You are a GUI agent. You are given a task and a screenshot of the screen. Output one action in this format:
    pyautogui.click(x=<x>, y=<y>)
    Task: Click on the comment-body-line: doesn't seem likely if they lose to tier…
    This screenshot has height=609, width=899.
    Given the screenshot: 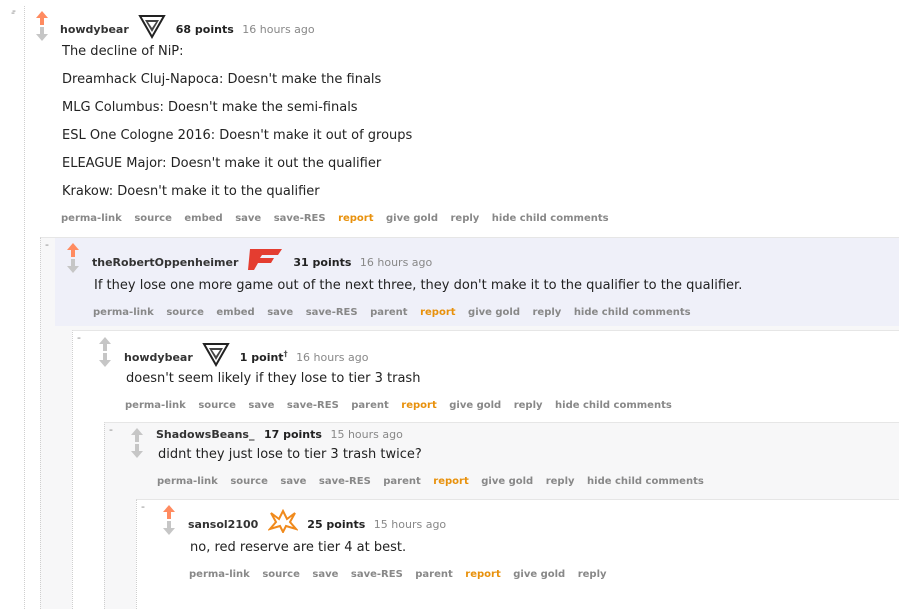 What is the action you would take?
    pyautogui.click(x=273, y=378)
    